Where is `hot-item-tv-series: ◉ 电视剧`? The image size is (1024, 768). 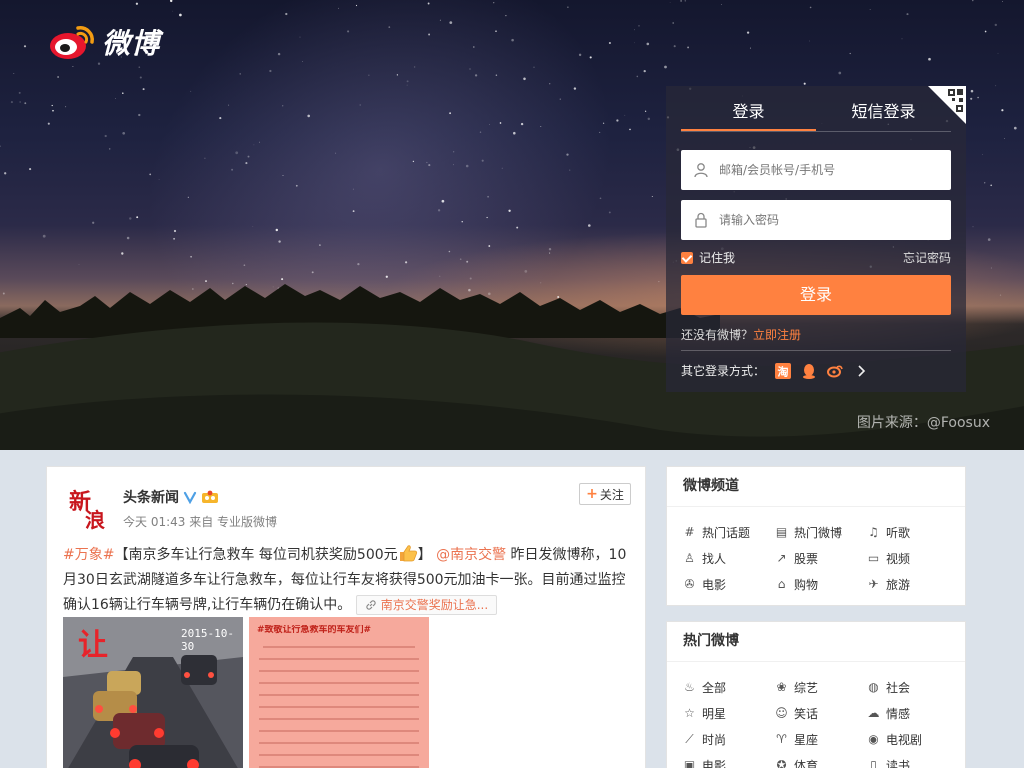
hot-item-tv-series: ◉ 电视剧 is located at coordinates (913, 739).